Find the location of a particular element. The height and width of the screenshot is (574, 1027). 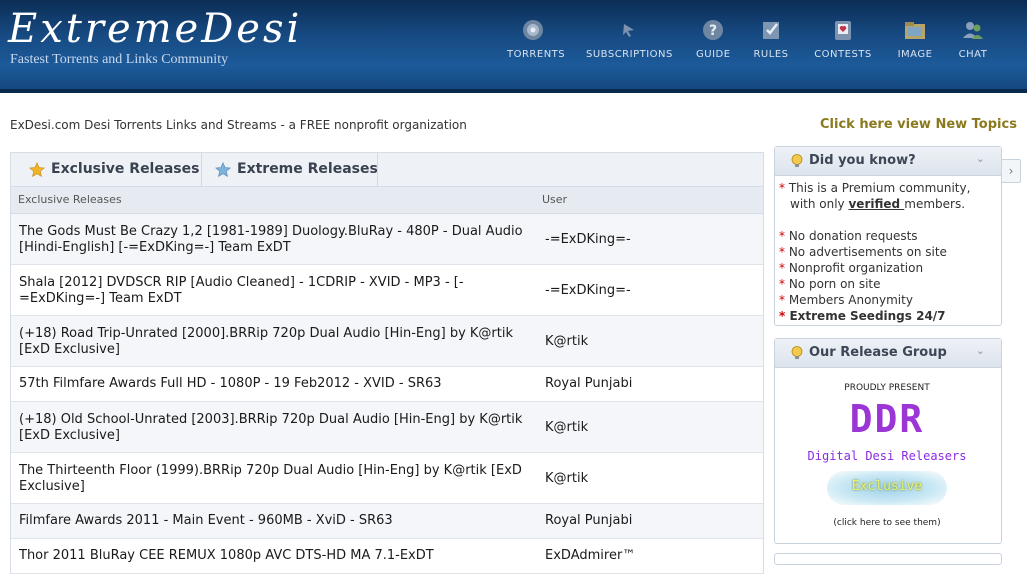

table-header: Exclusive Releases User is located at coordinates (387, 200).